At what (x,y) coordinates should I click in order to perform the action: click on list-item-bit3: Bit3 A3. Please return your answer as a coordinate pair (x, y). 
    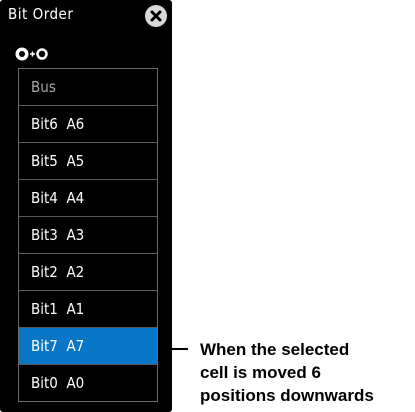
    Looking at the image, I should click on (88, 235).